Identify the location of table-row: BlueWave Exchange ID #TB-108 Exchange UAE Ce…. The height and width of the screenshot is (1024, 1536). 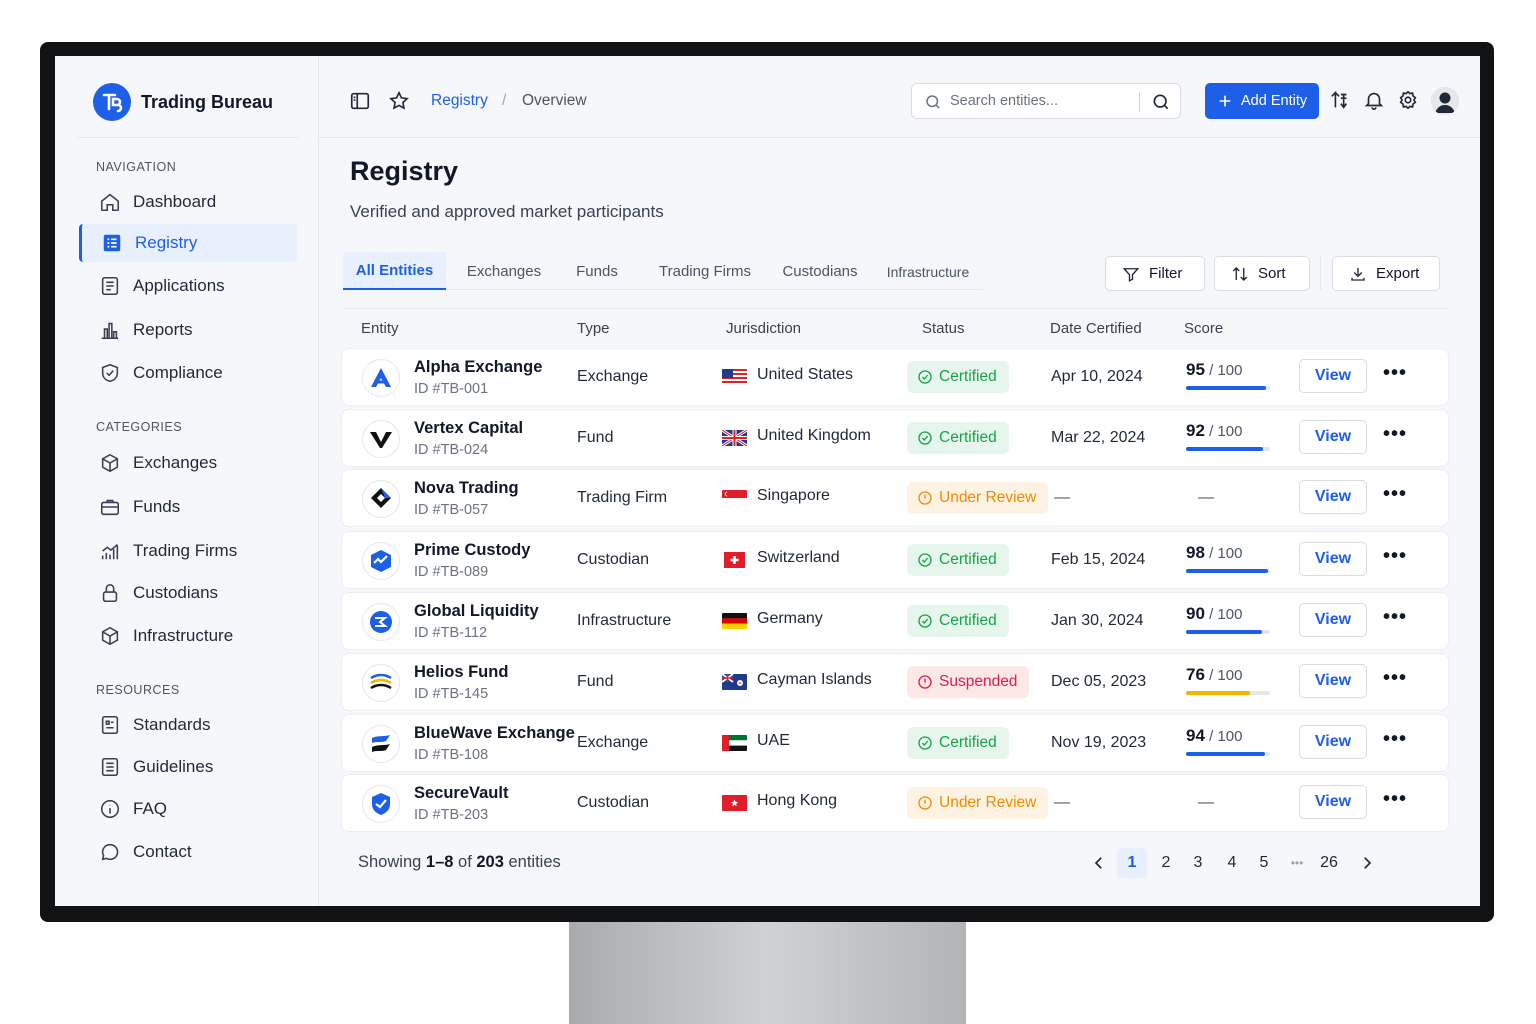
(895, 743).